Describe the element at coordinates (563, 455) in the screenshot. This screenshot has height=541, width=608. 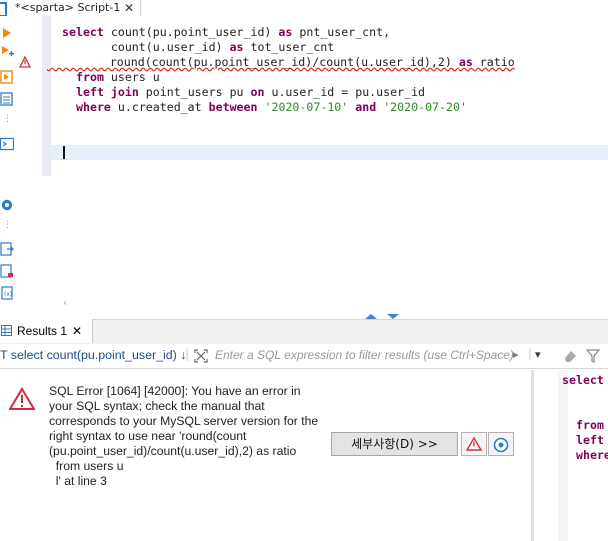
I see `preview-gutter` at that location.